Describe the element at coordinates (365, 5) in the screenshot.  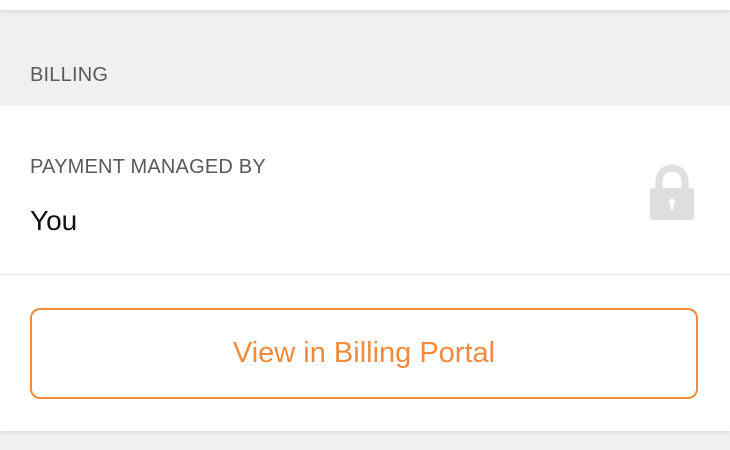
I see `top-card-edge` at that location.